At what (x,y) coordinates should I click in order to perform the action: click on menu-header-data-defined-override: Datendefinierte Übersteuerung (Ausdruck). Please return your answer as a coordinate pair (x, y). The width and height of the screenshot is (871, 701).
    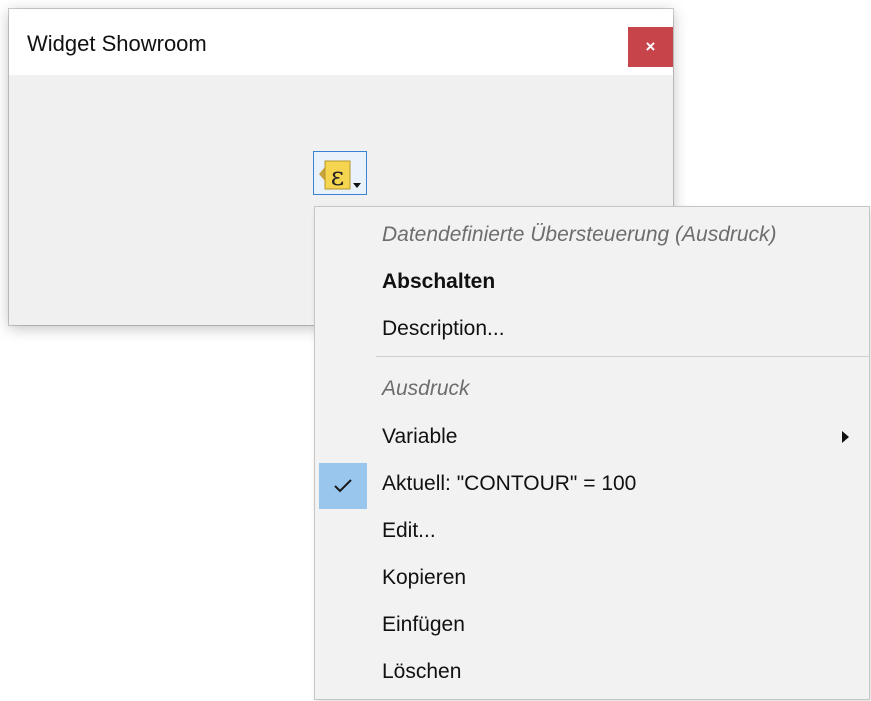
    Looking at the image, I should click on (579, 234).